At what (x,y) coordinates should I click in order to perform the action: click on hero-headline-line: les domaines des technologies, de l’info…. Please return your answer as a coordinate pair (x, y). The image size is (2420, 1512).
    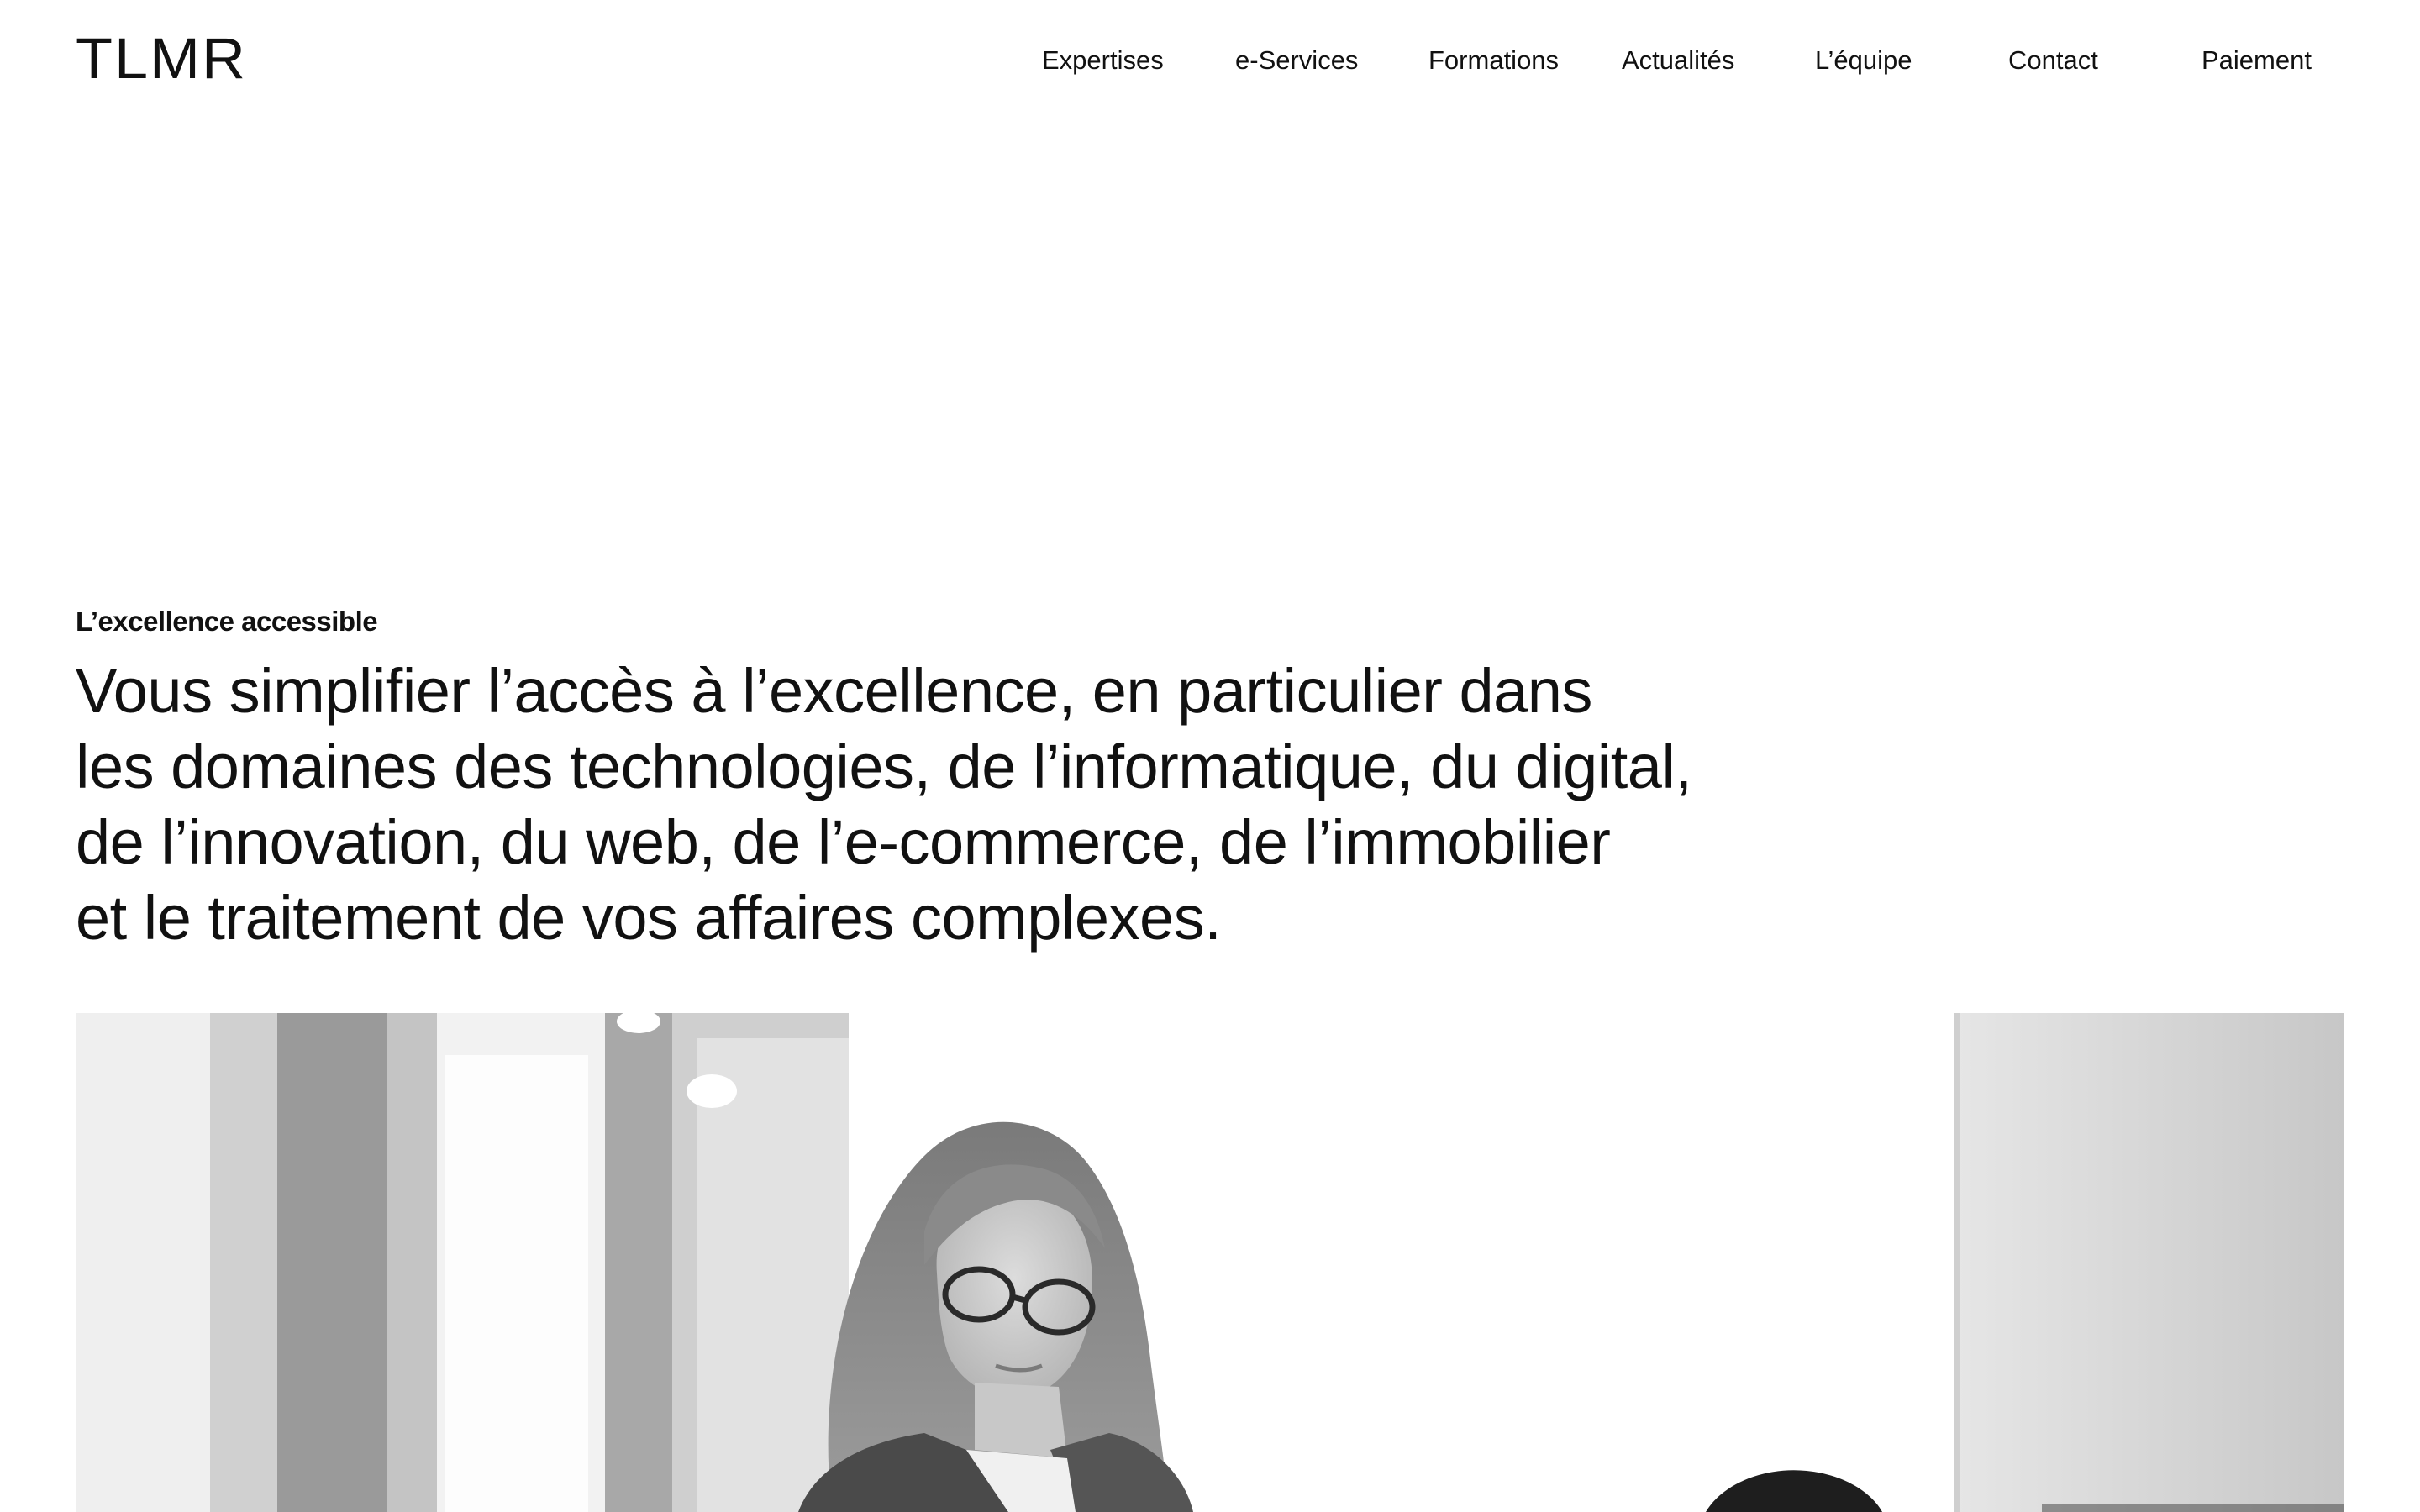
    Looking at the image, I should click on (884, 766).